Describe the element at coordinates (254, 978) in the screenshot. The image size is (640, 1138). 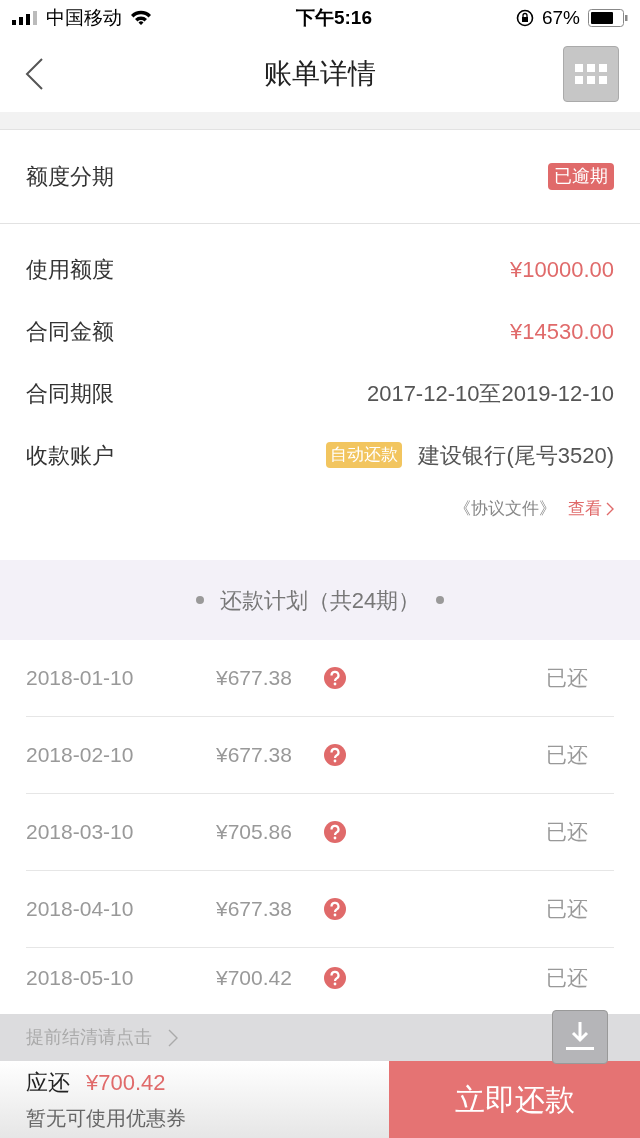
I see `installment-amount: ¥700.42` at that location.